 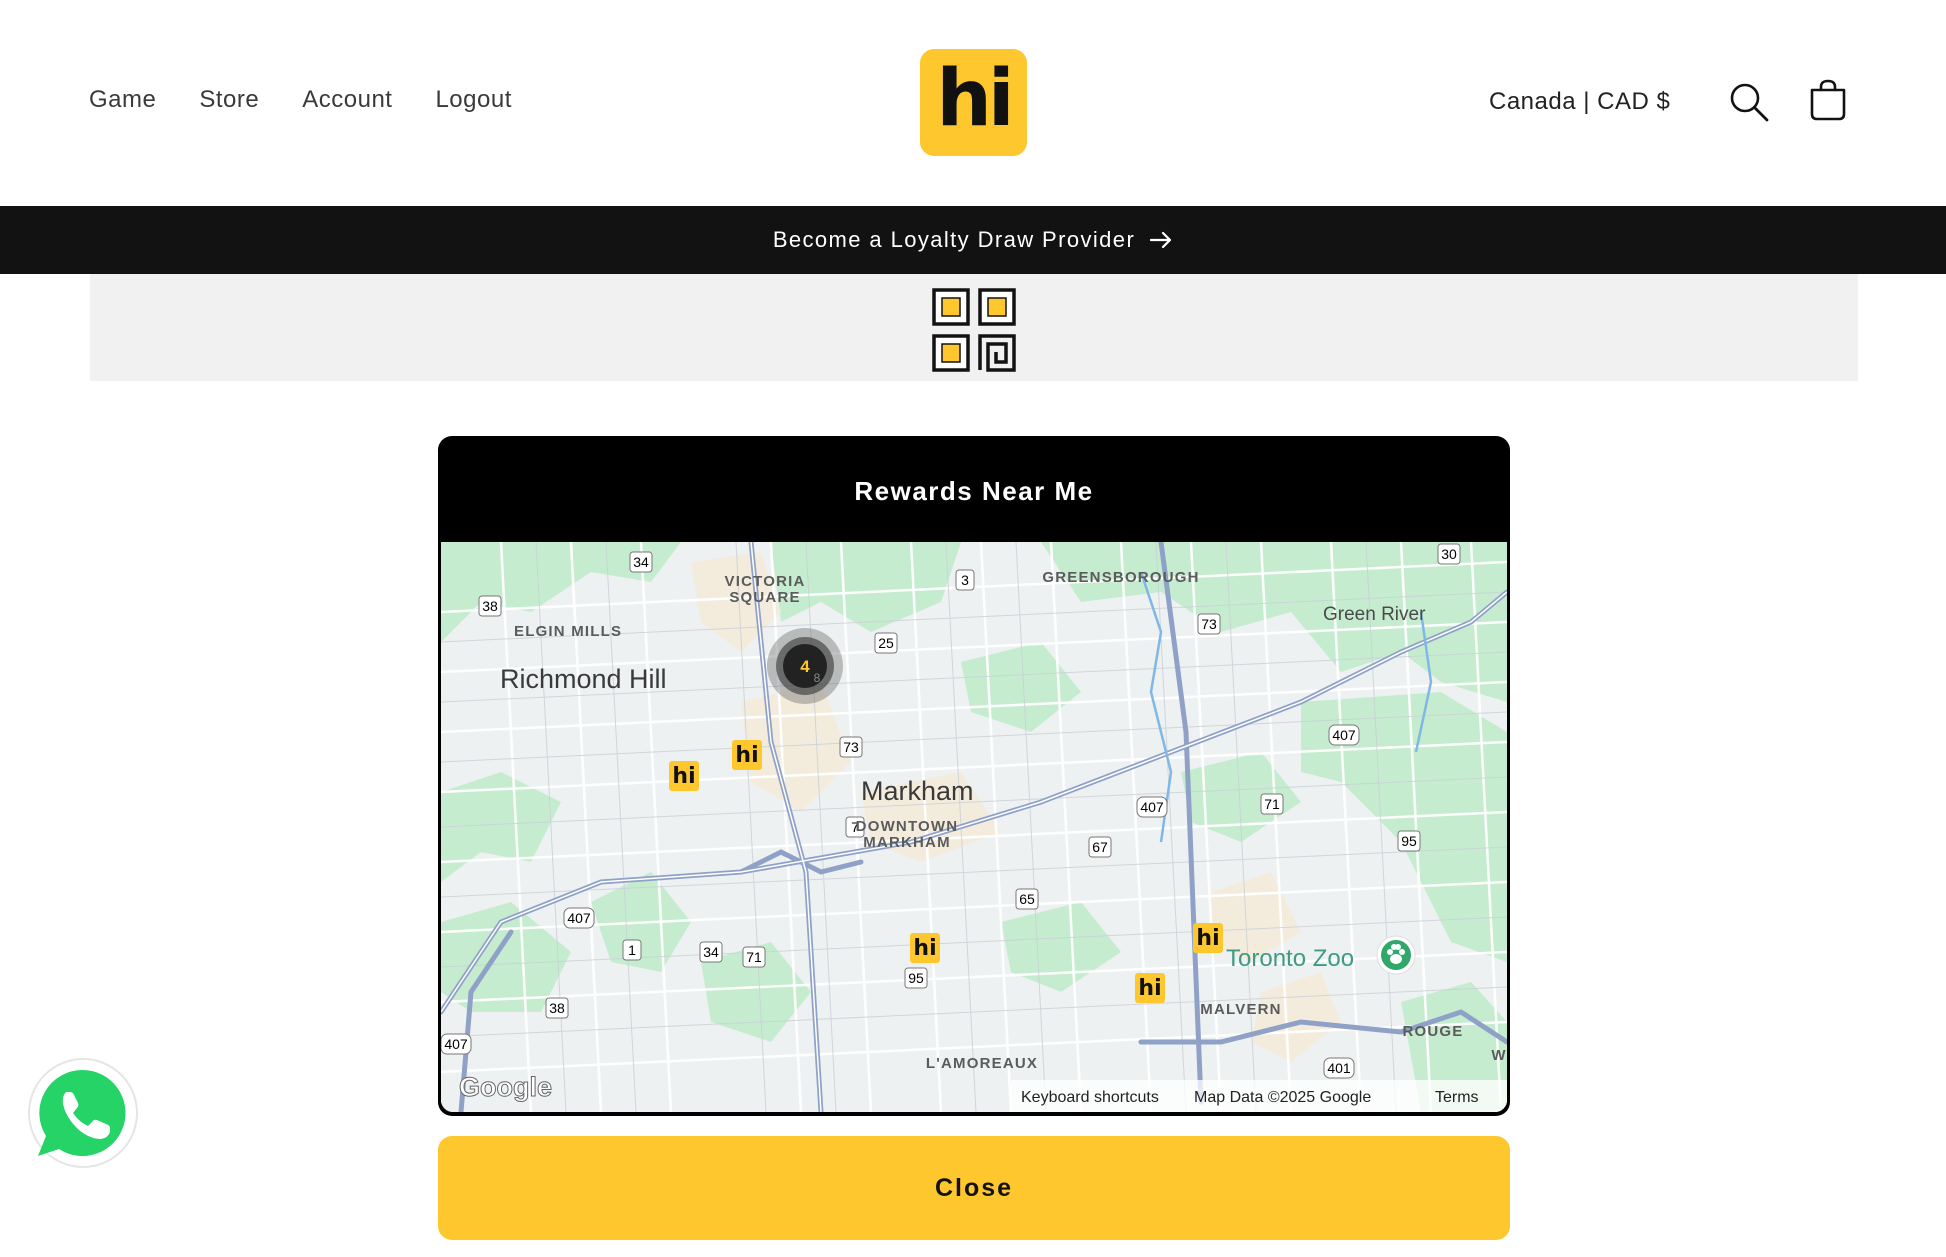 I want to click on announcement-bar: Become a Loyalty Draw Provider, so click(x=973, y=240).